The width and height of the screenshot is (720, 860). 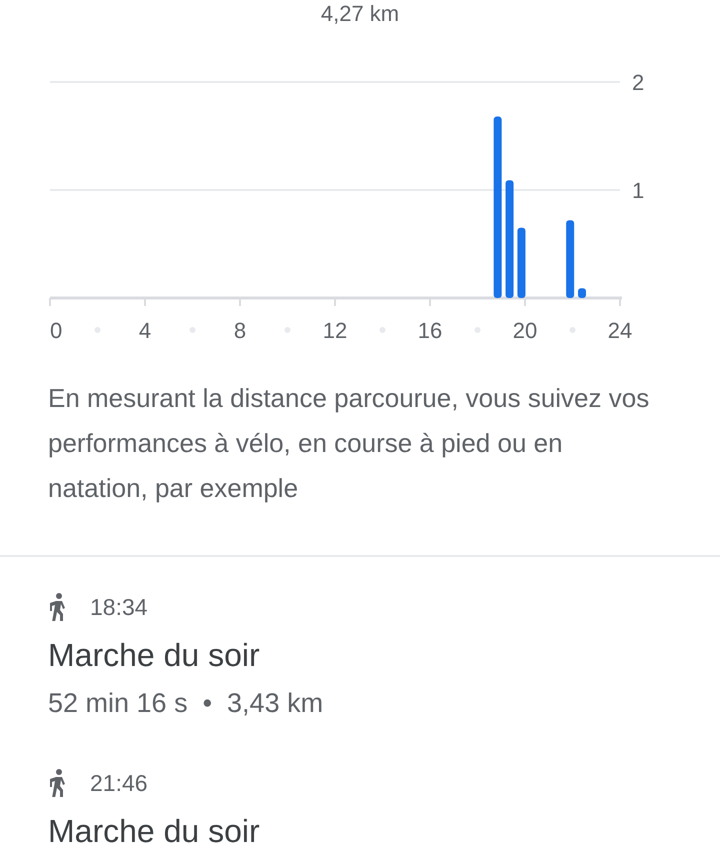 I want to click on y-tick-label: 2, so click(x=638, y=82).